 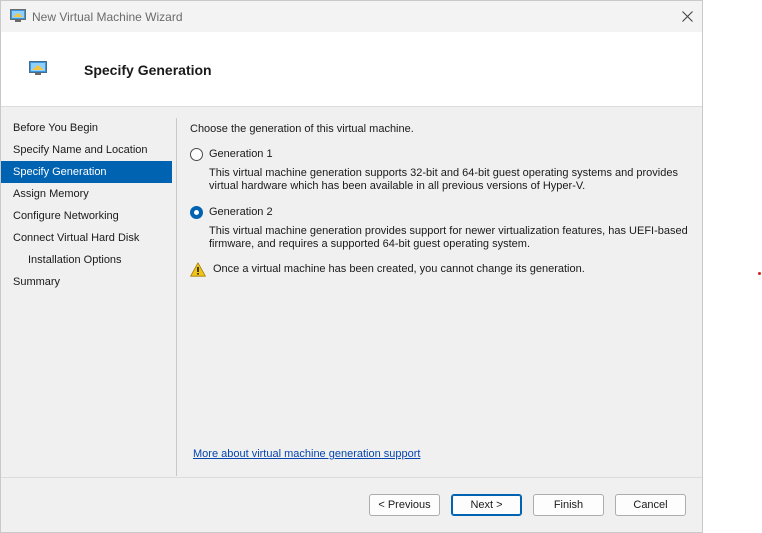 What do you see at coordinates (404, 505) in the screenshot?
I see `previous-button: < Previous` at bounding box center [404, 505].